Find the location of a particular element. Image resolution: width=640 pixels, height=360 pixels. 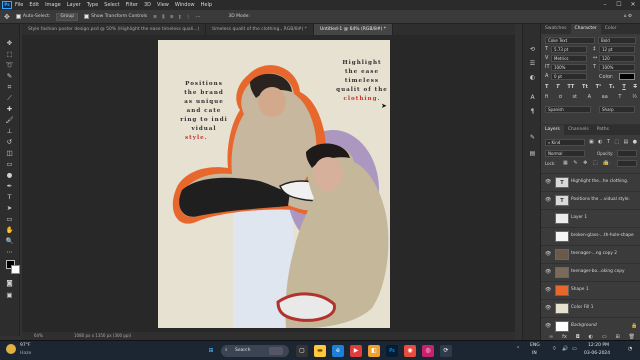

language-select: Spanish is located at coordinates (568, 109).